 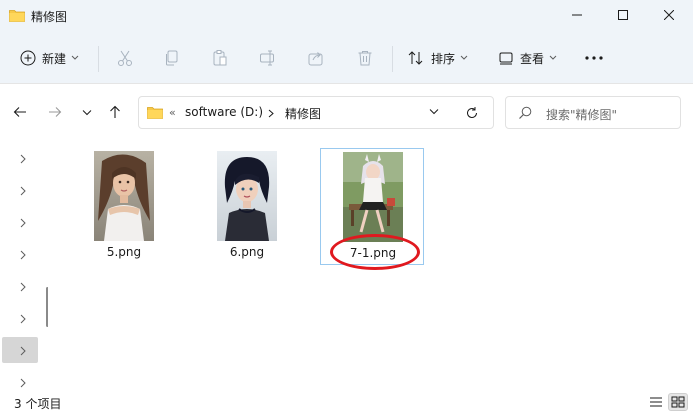 I want to click on address-bar: « software (D:) 精修图, so click(x=316, y=112).